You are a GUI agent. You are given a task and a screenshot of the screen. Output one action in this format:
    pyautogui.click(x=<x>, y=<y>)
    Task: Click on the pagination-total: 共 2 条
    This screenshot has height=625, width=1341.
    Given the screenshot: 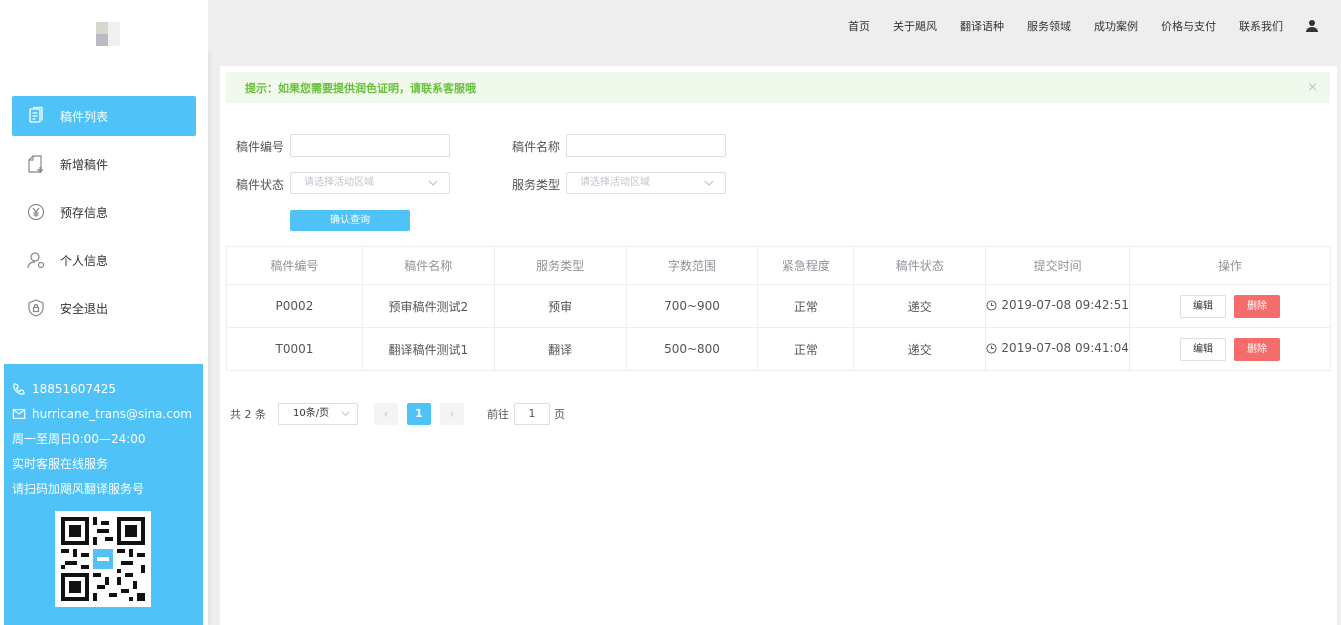 What is the action you would take?
    pyautogui.click(x=248, y=414)
    